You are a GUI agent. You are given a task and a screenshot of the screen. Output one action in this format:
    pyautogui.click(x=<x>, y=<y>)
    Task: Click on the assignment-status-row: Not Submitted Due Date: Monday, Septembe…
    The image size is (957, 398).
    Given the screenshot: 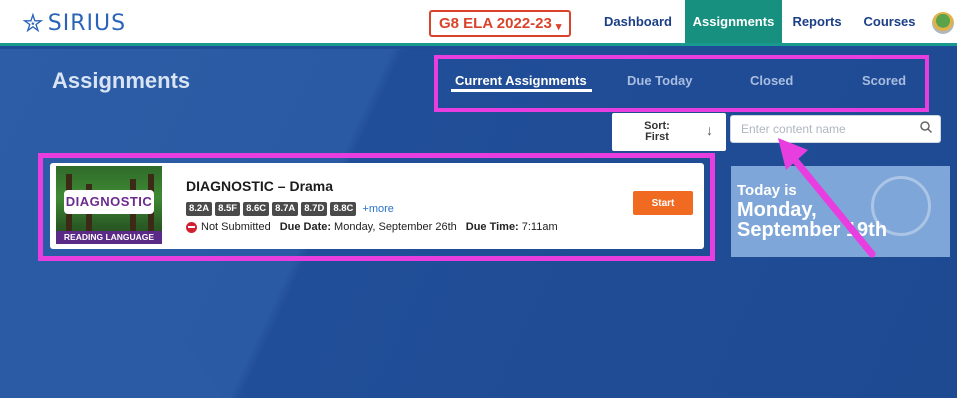 What is the action you would take?
    pyautogui.click(x=372, y=227)
    